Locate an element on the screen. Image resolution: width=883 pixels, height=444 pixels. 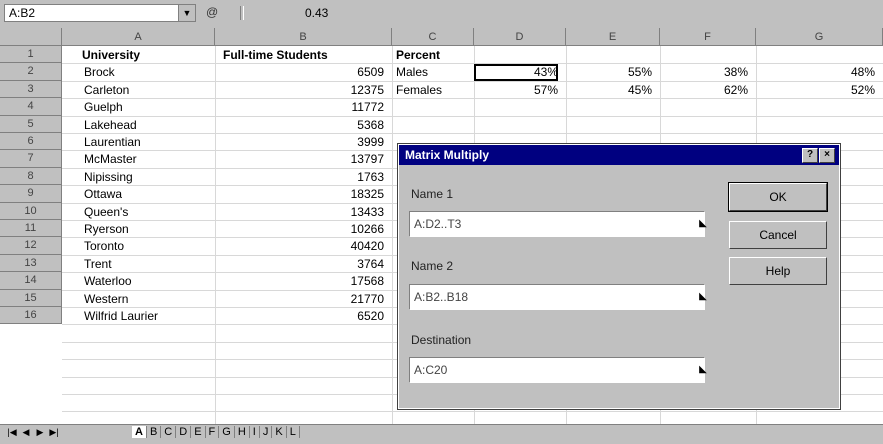
formula-content: 0.43 is located at coordinates (316, 13).